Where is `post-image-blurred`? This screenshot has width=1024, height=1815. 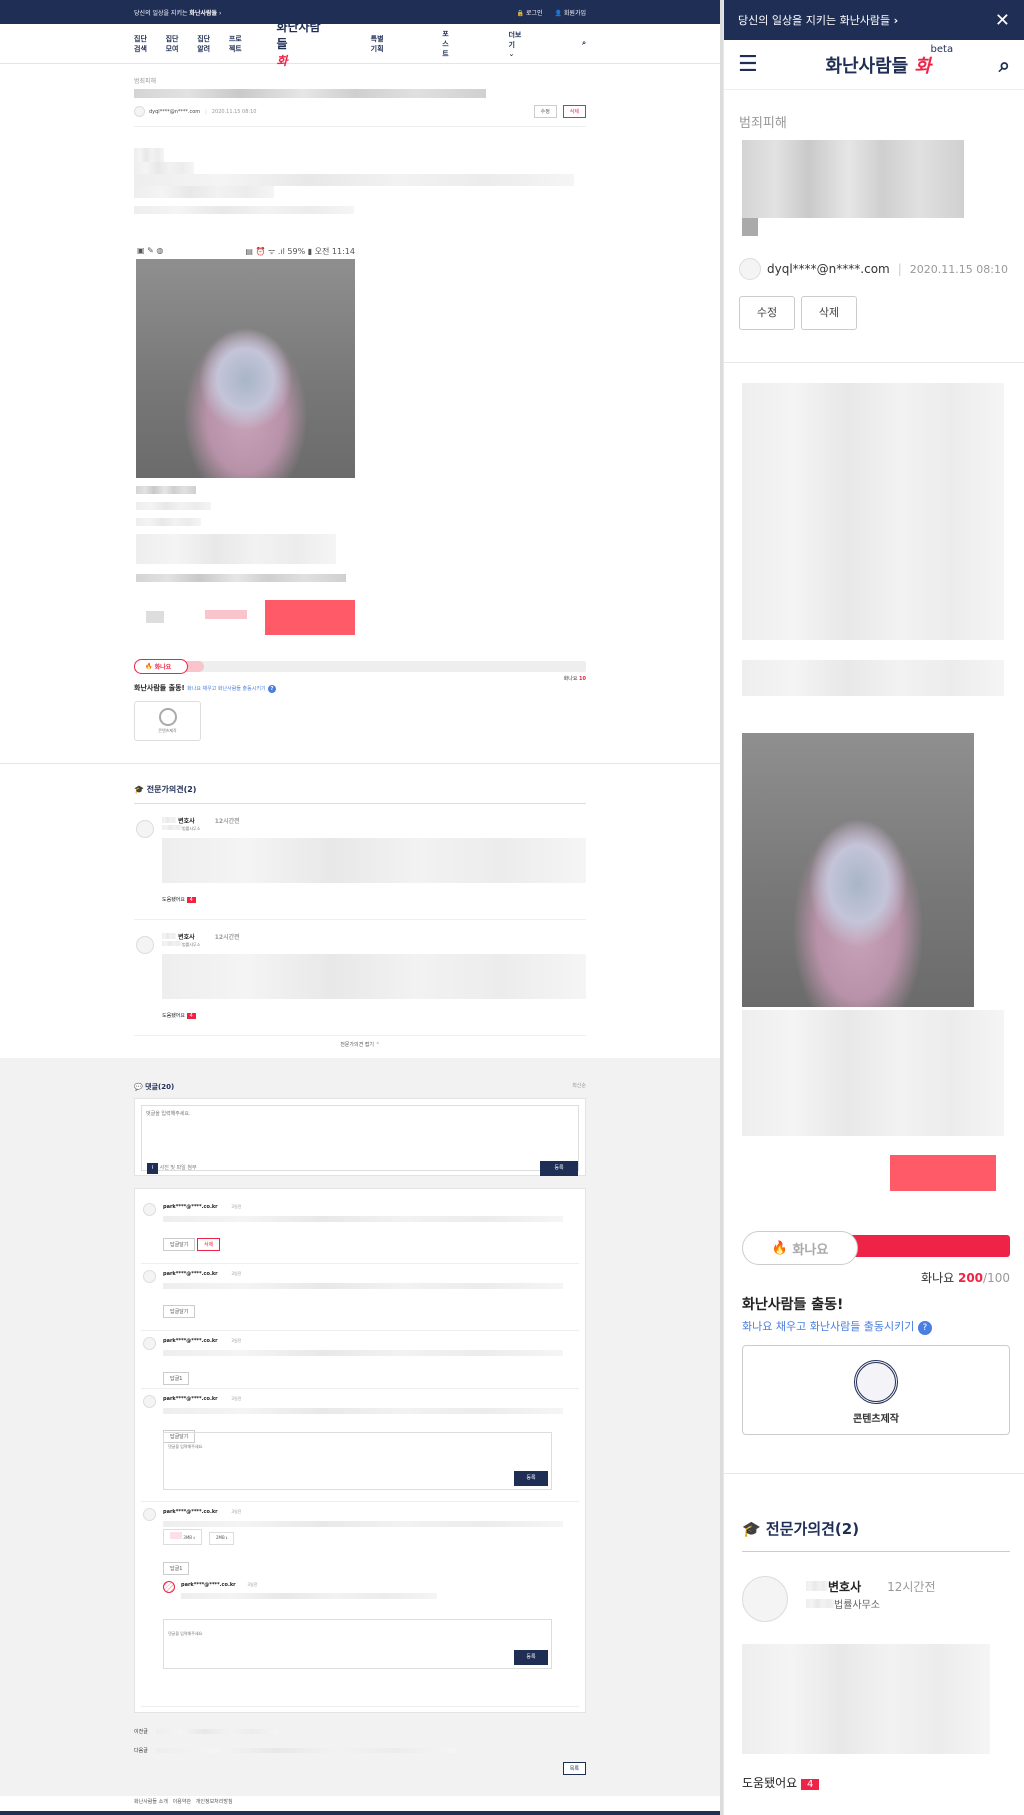 post-image-blurred is located at coordinates (245, 368).